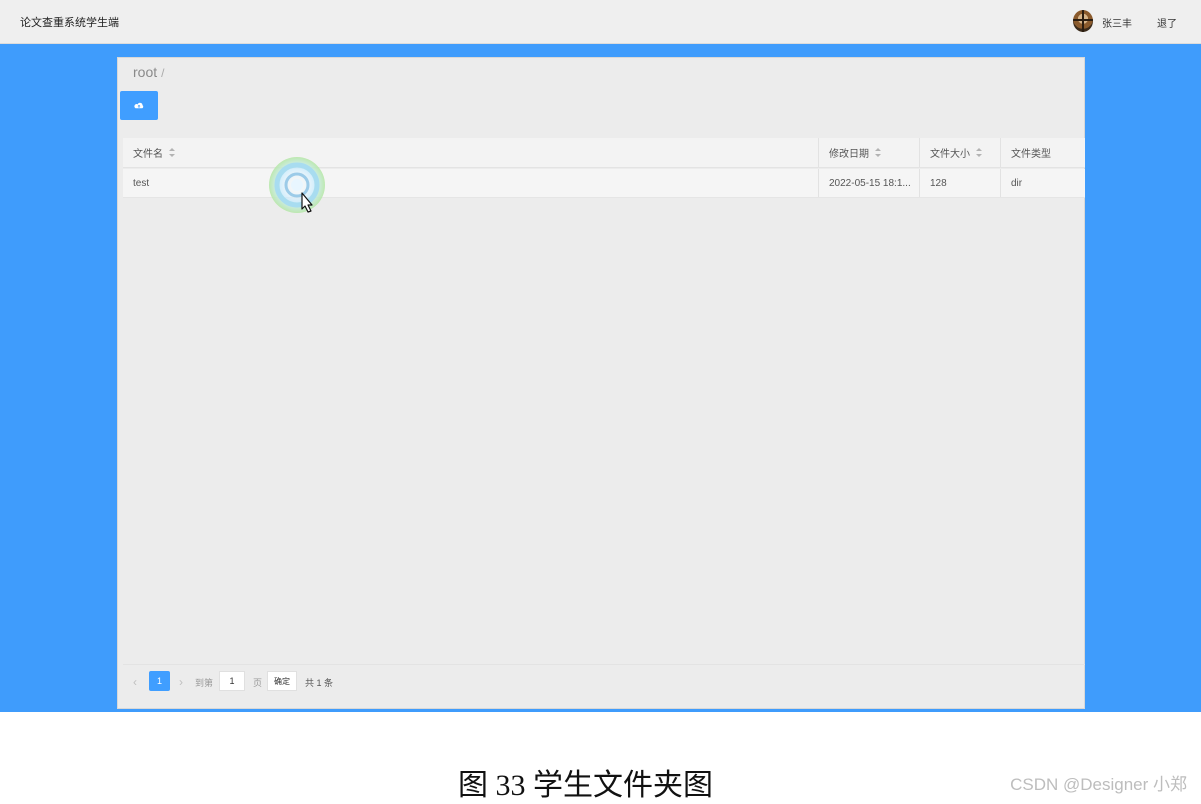 This screenshot has width=1201, height=804. Describe the element at coordinates (319, 683) in the screenshot. I see `total-count: 共 1 条` at that location.